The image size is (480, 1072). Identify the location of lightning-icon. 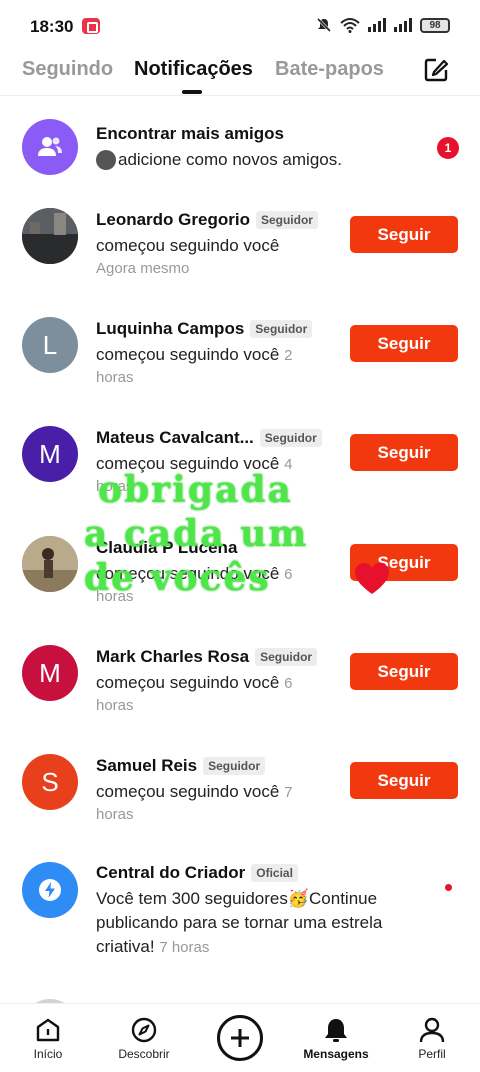
(50, 890).